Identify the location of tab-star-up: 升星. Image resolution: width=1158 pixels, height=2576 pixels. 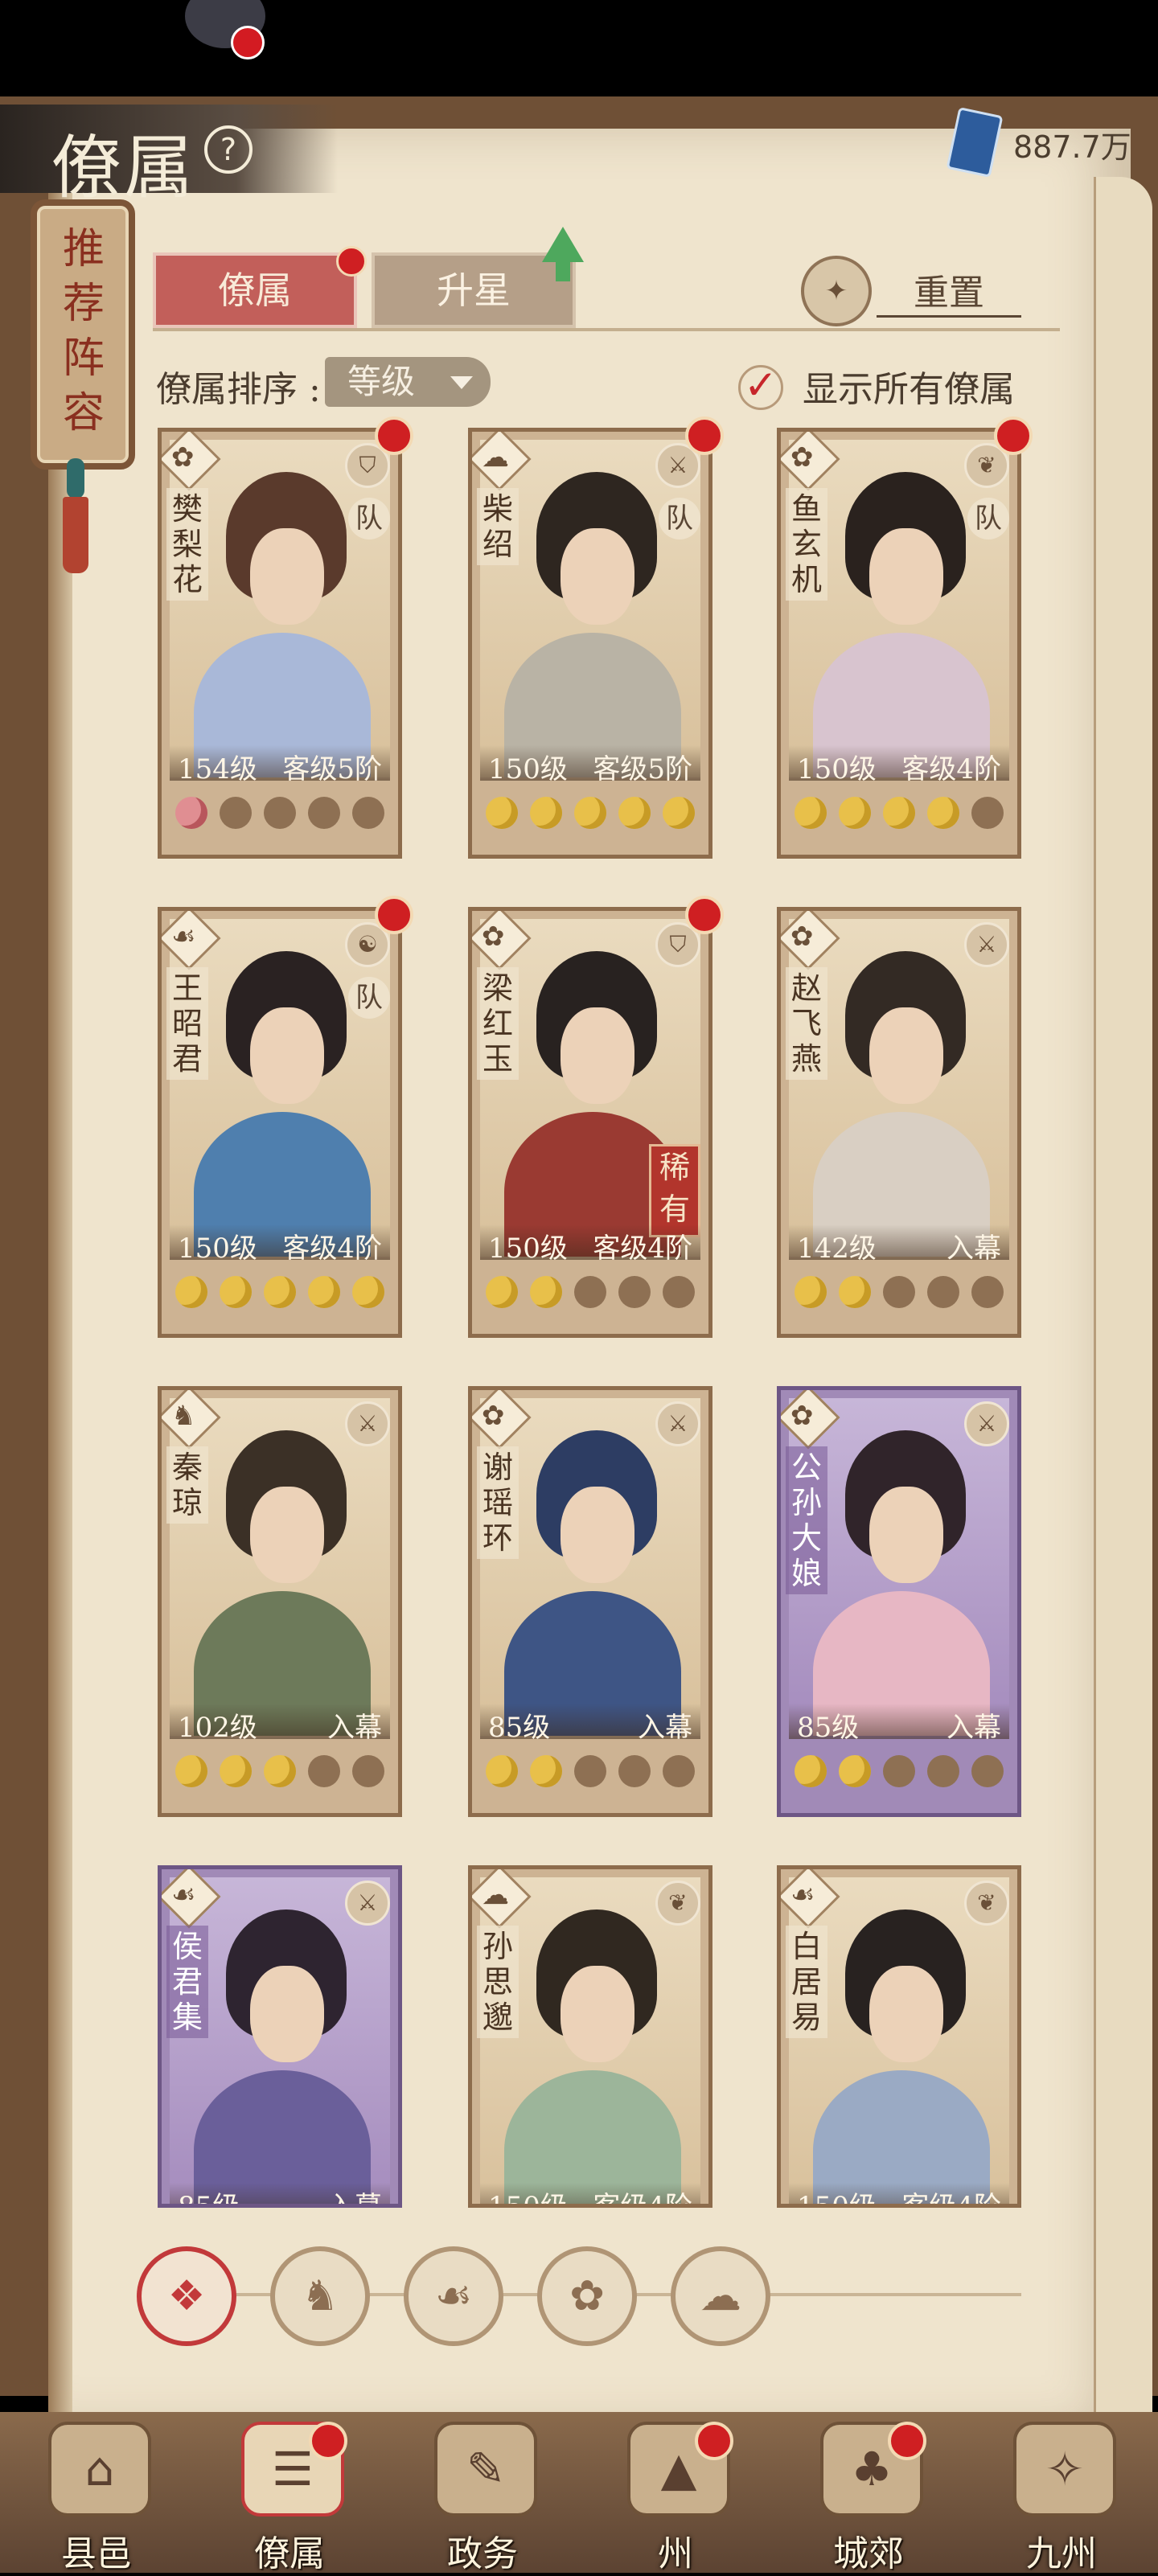
(474, 290).